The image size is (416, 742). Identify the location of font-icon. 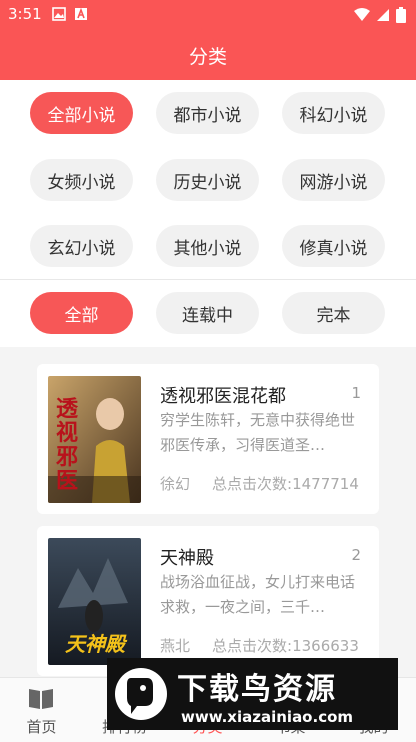
(81, 13).